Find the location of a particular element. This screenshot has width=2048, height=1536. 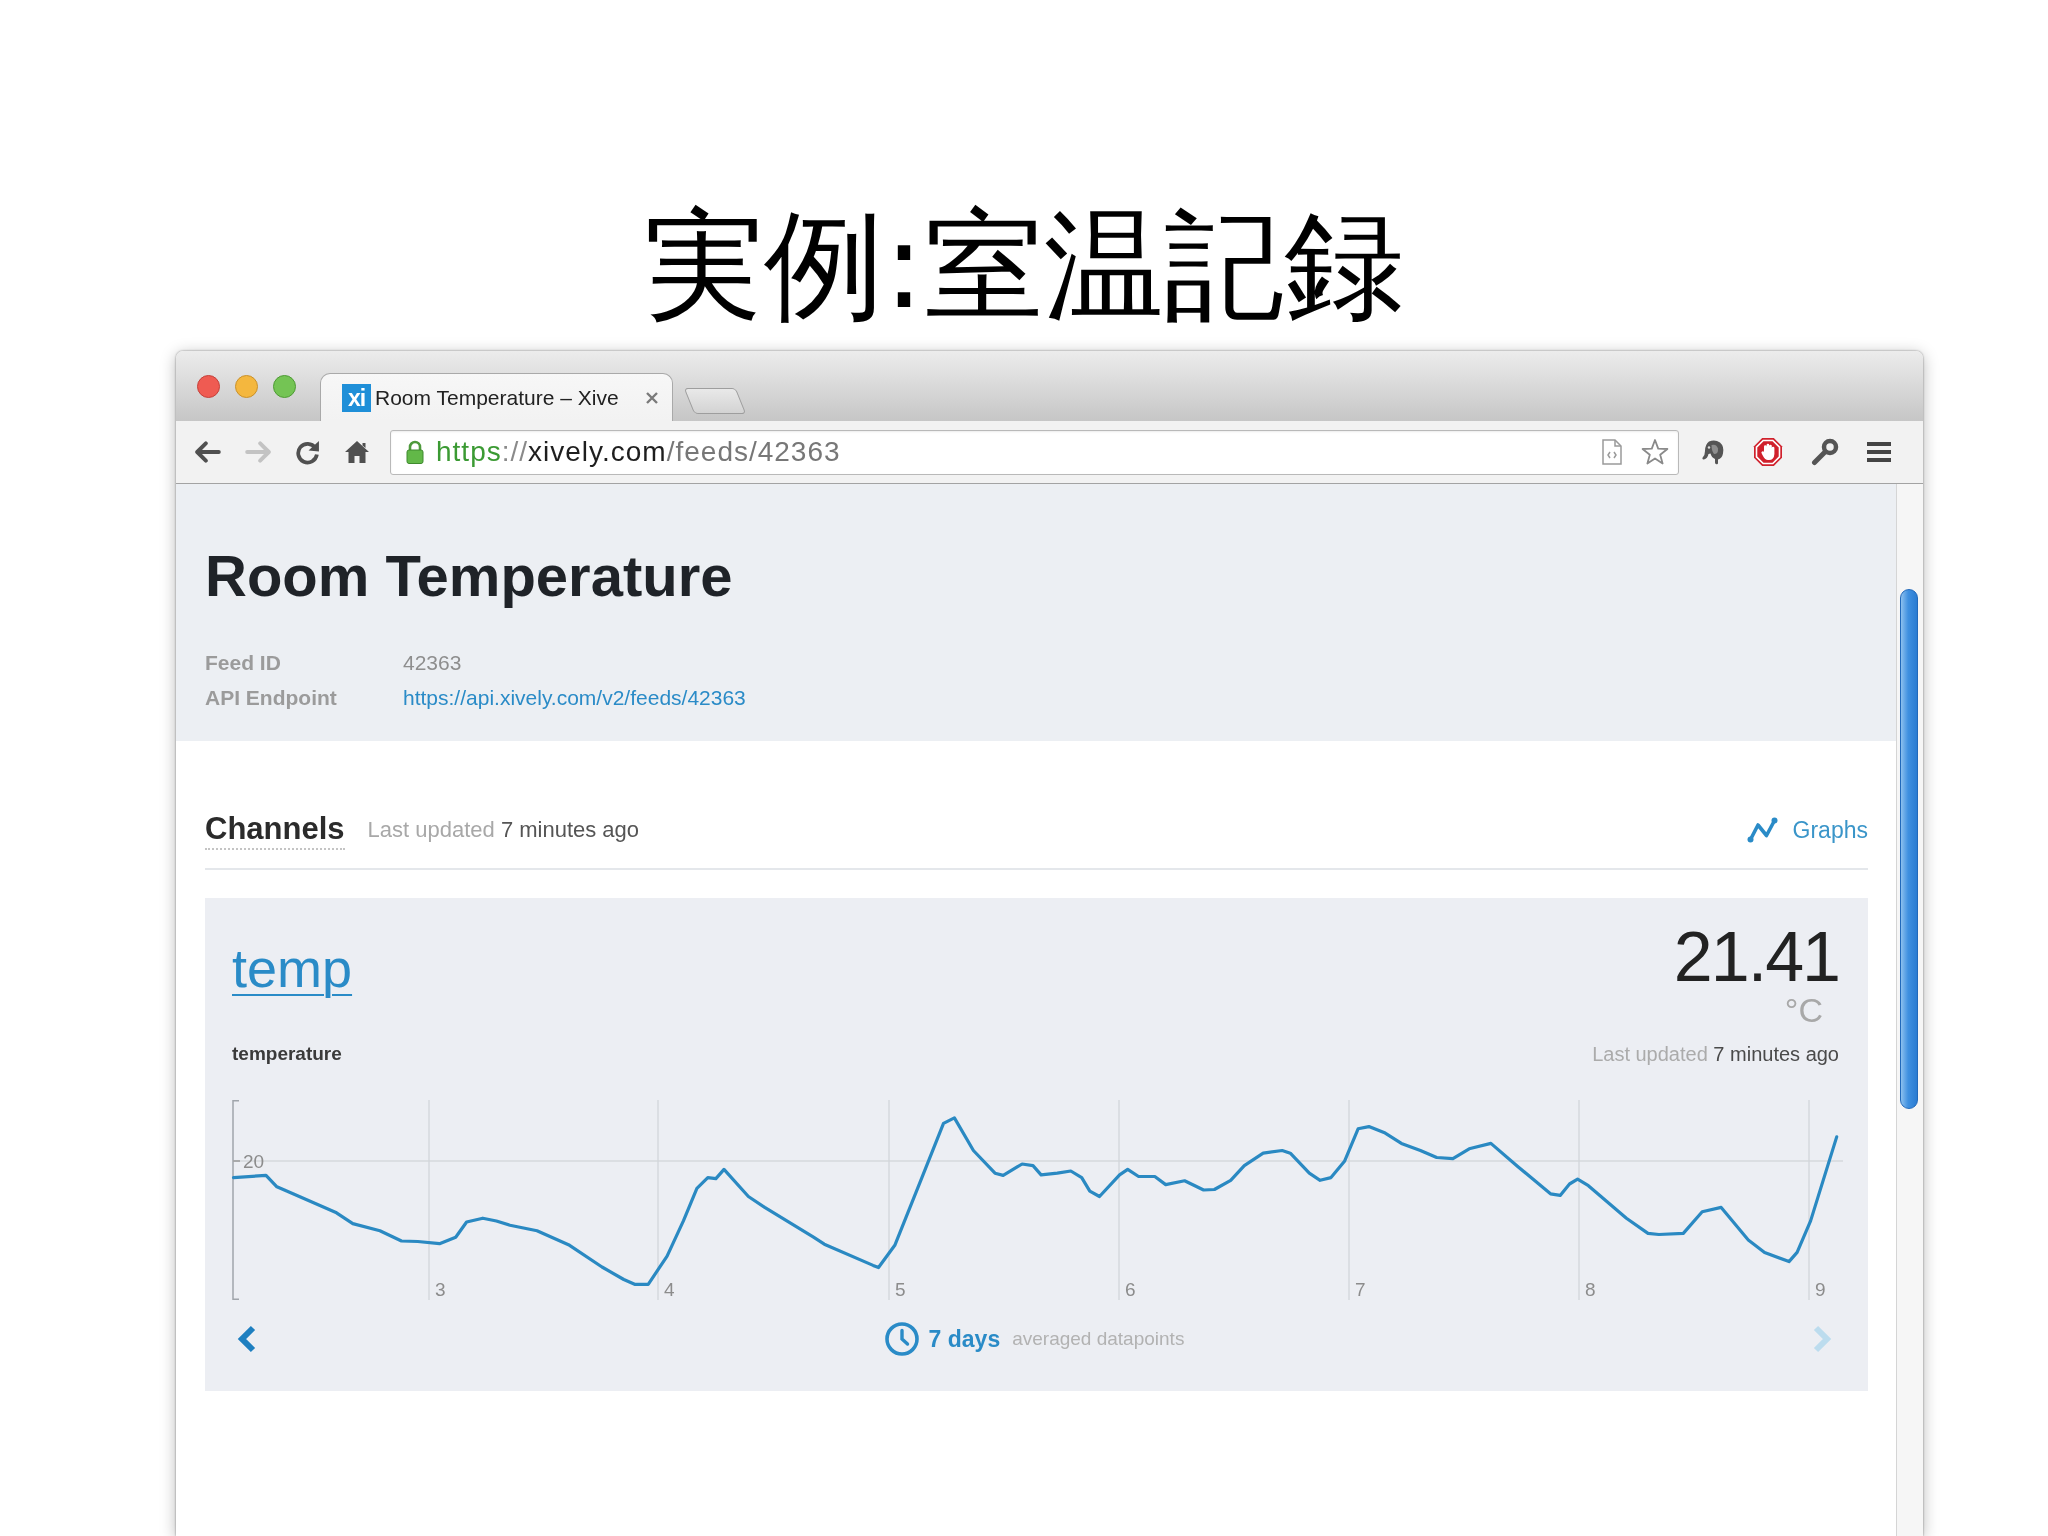

axis-tick-label: 6 is located at coordinates (1130, 1289).